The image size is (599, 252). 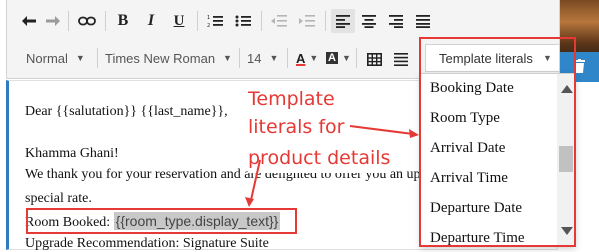 What do you see at coordinates (467, 148) in the screenshot?
I see `list-item-arrival-date: Arrival Date` at bounding box center [467, 148].